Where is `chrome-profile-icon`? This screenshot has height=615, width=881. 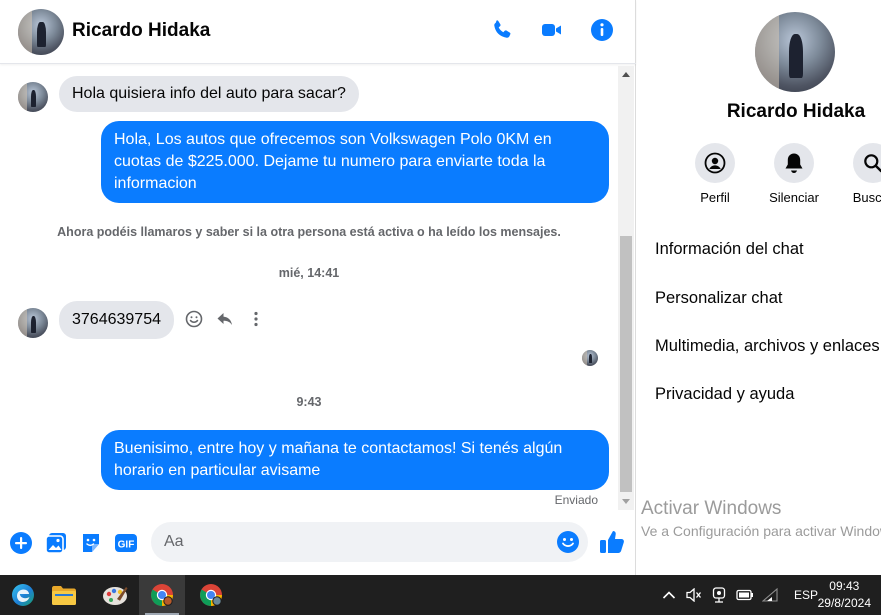 chrome-profile-icon is located at coordinates (211, 595).